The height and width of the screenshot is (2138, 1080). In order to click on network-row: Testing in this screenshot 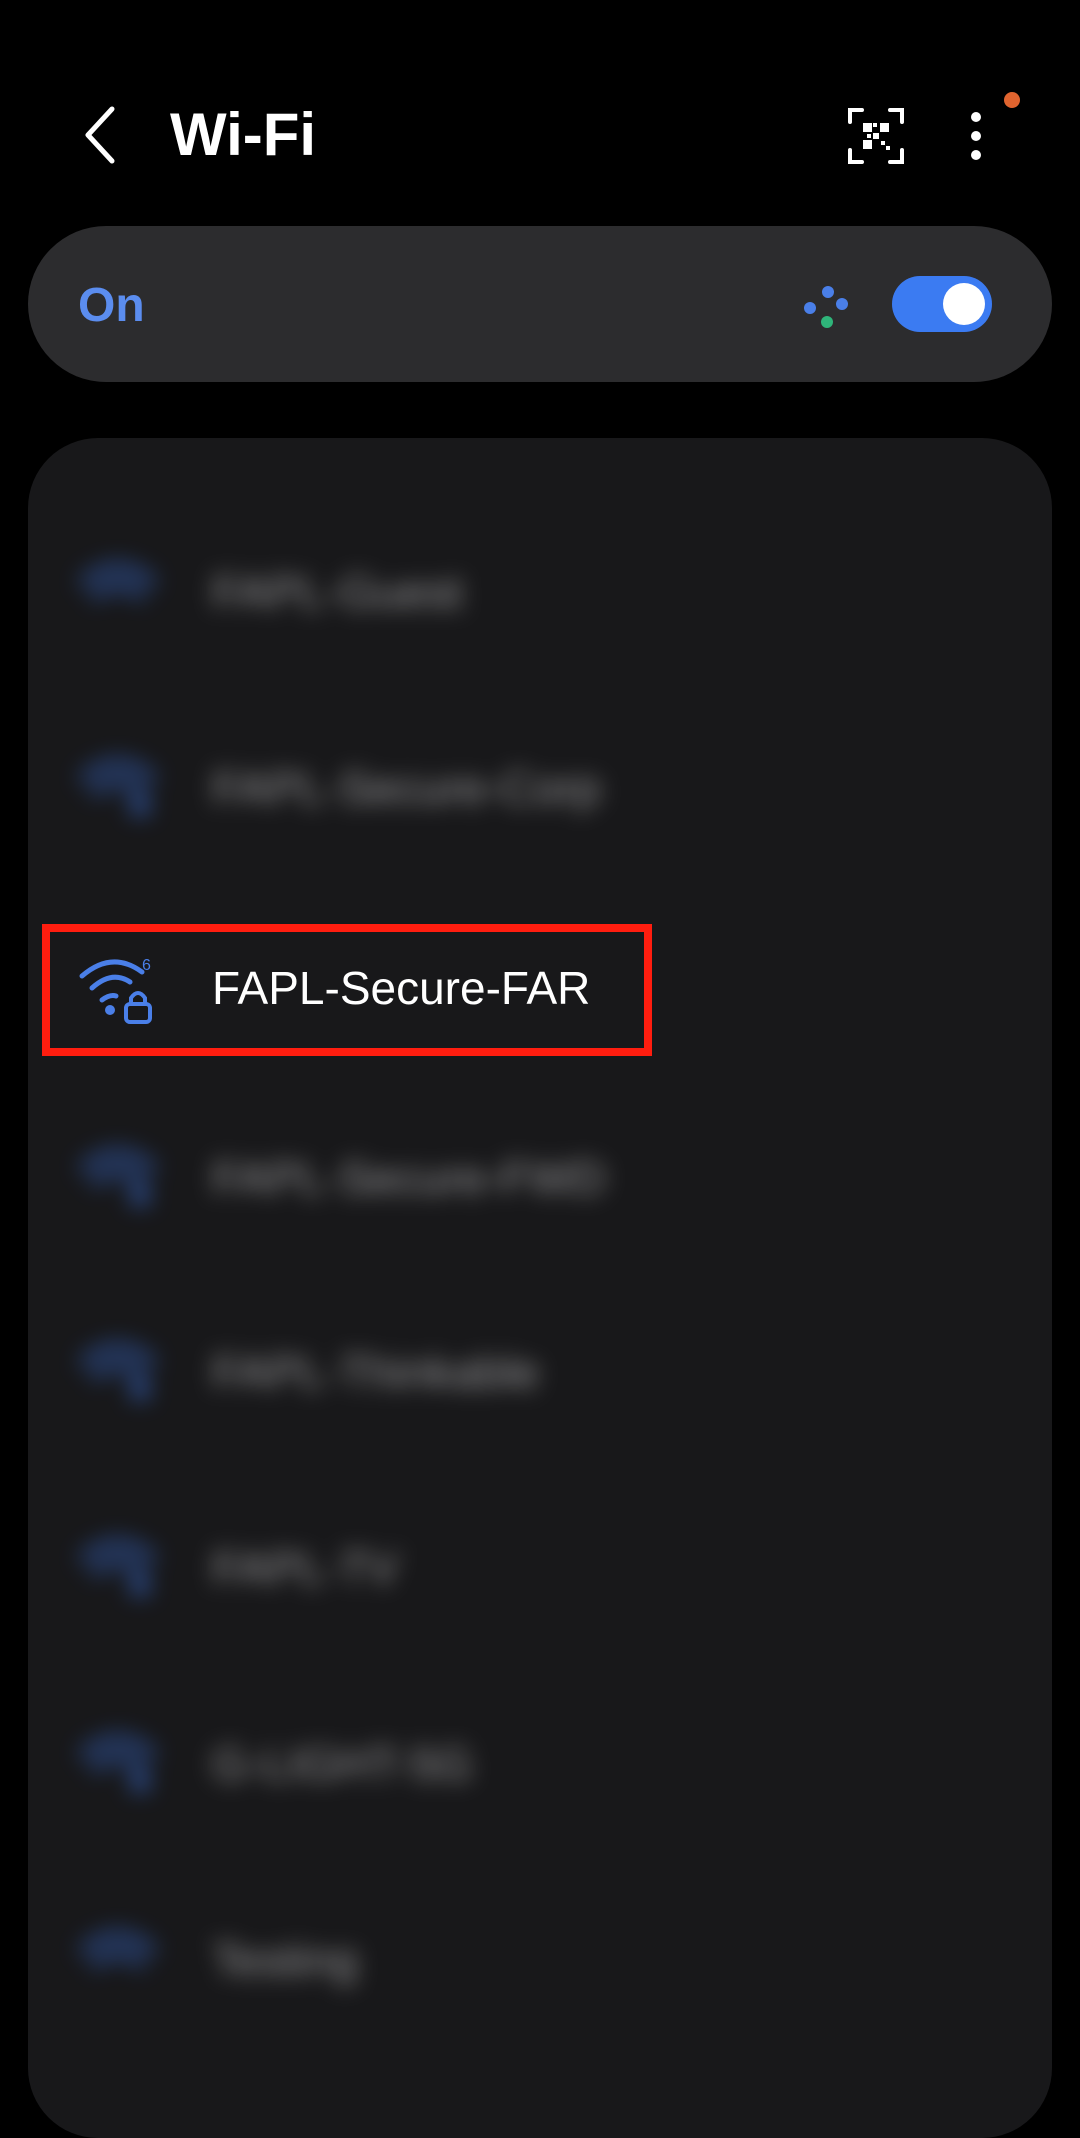, I will do `click(540, 1962)`.